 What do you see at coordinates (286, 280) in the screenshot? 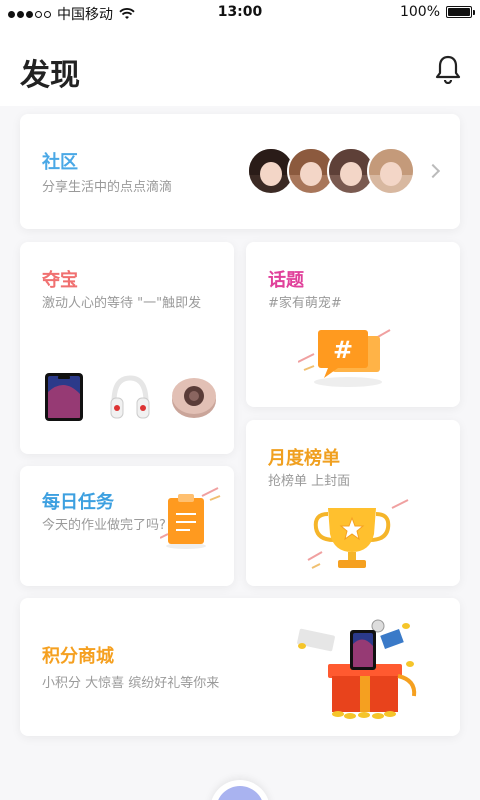
I see `topic-title: 话题` at bounding box center [286, 280].